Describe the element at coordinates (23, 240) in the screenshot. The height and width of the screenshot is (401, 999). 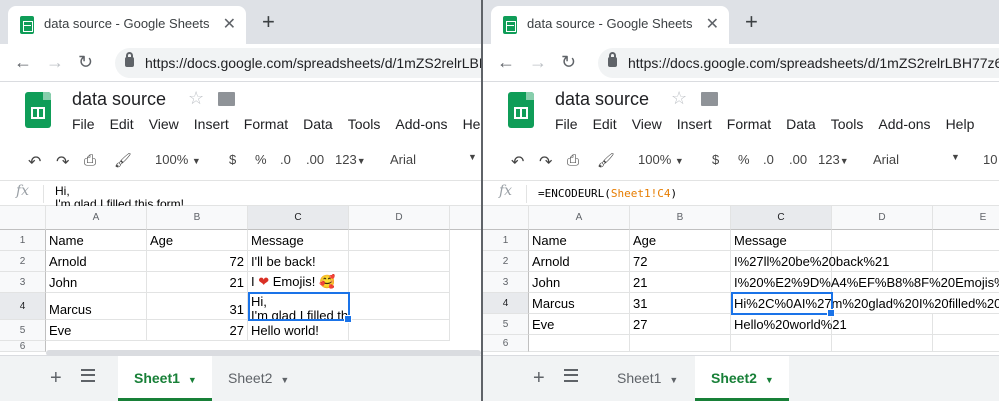
I see `row-header-1: 1` at that location.